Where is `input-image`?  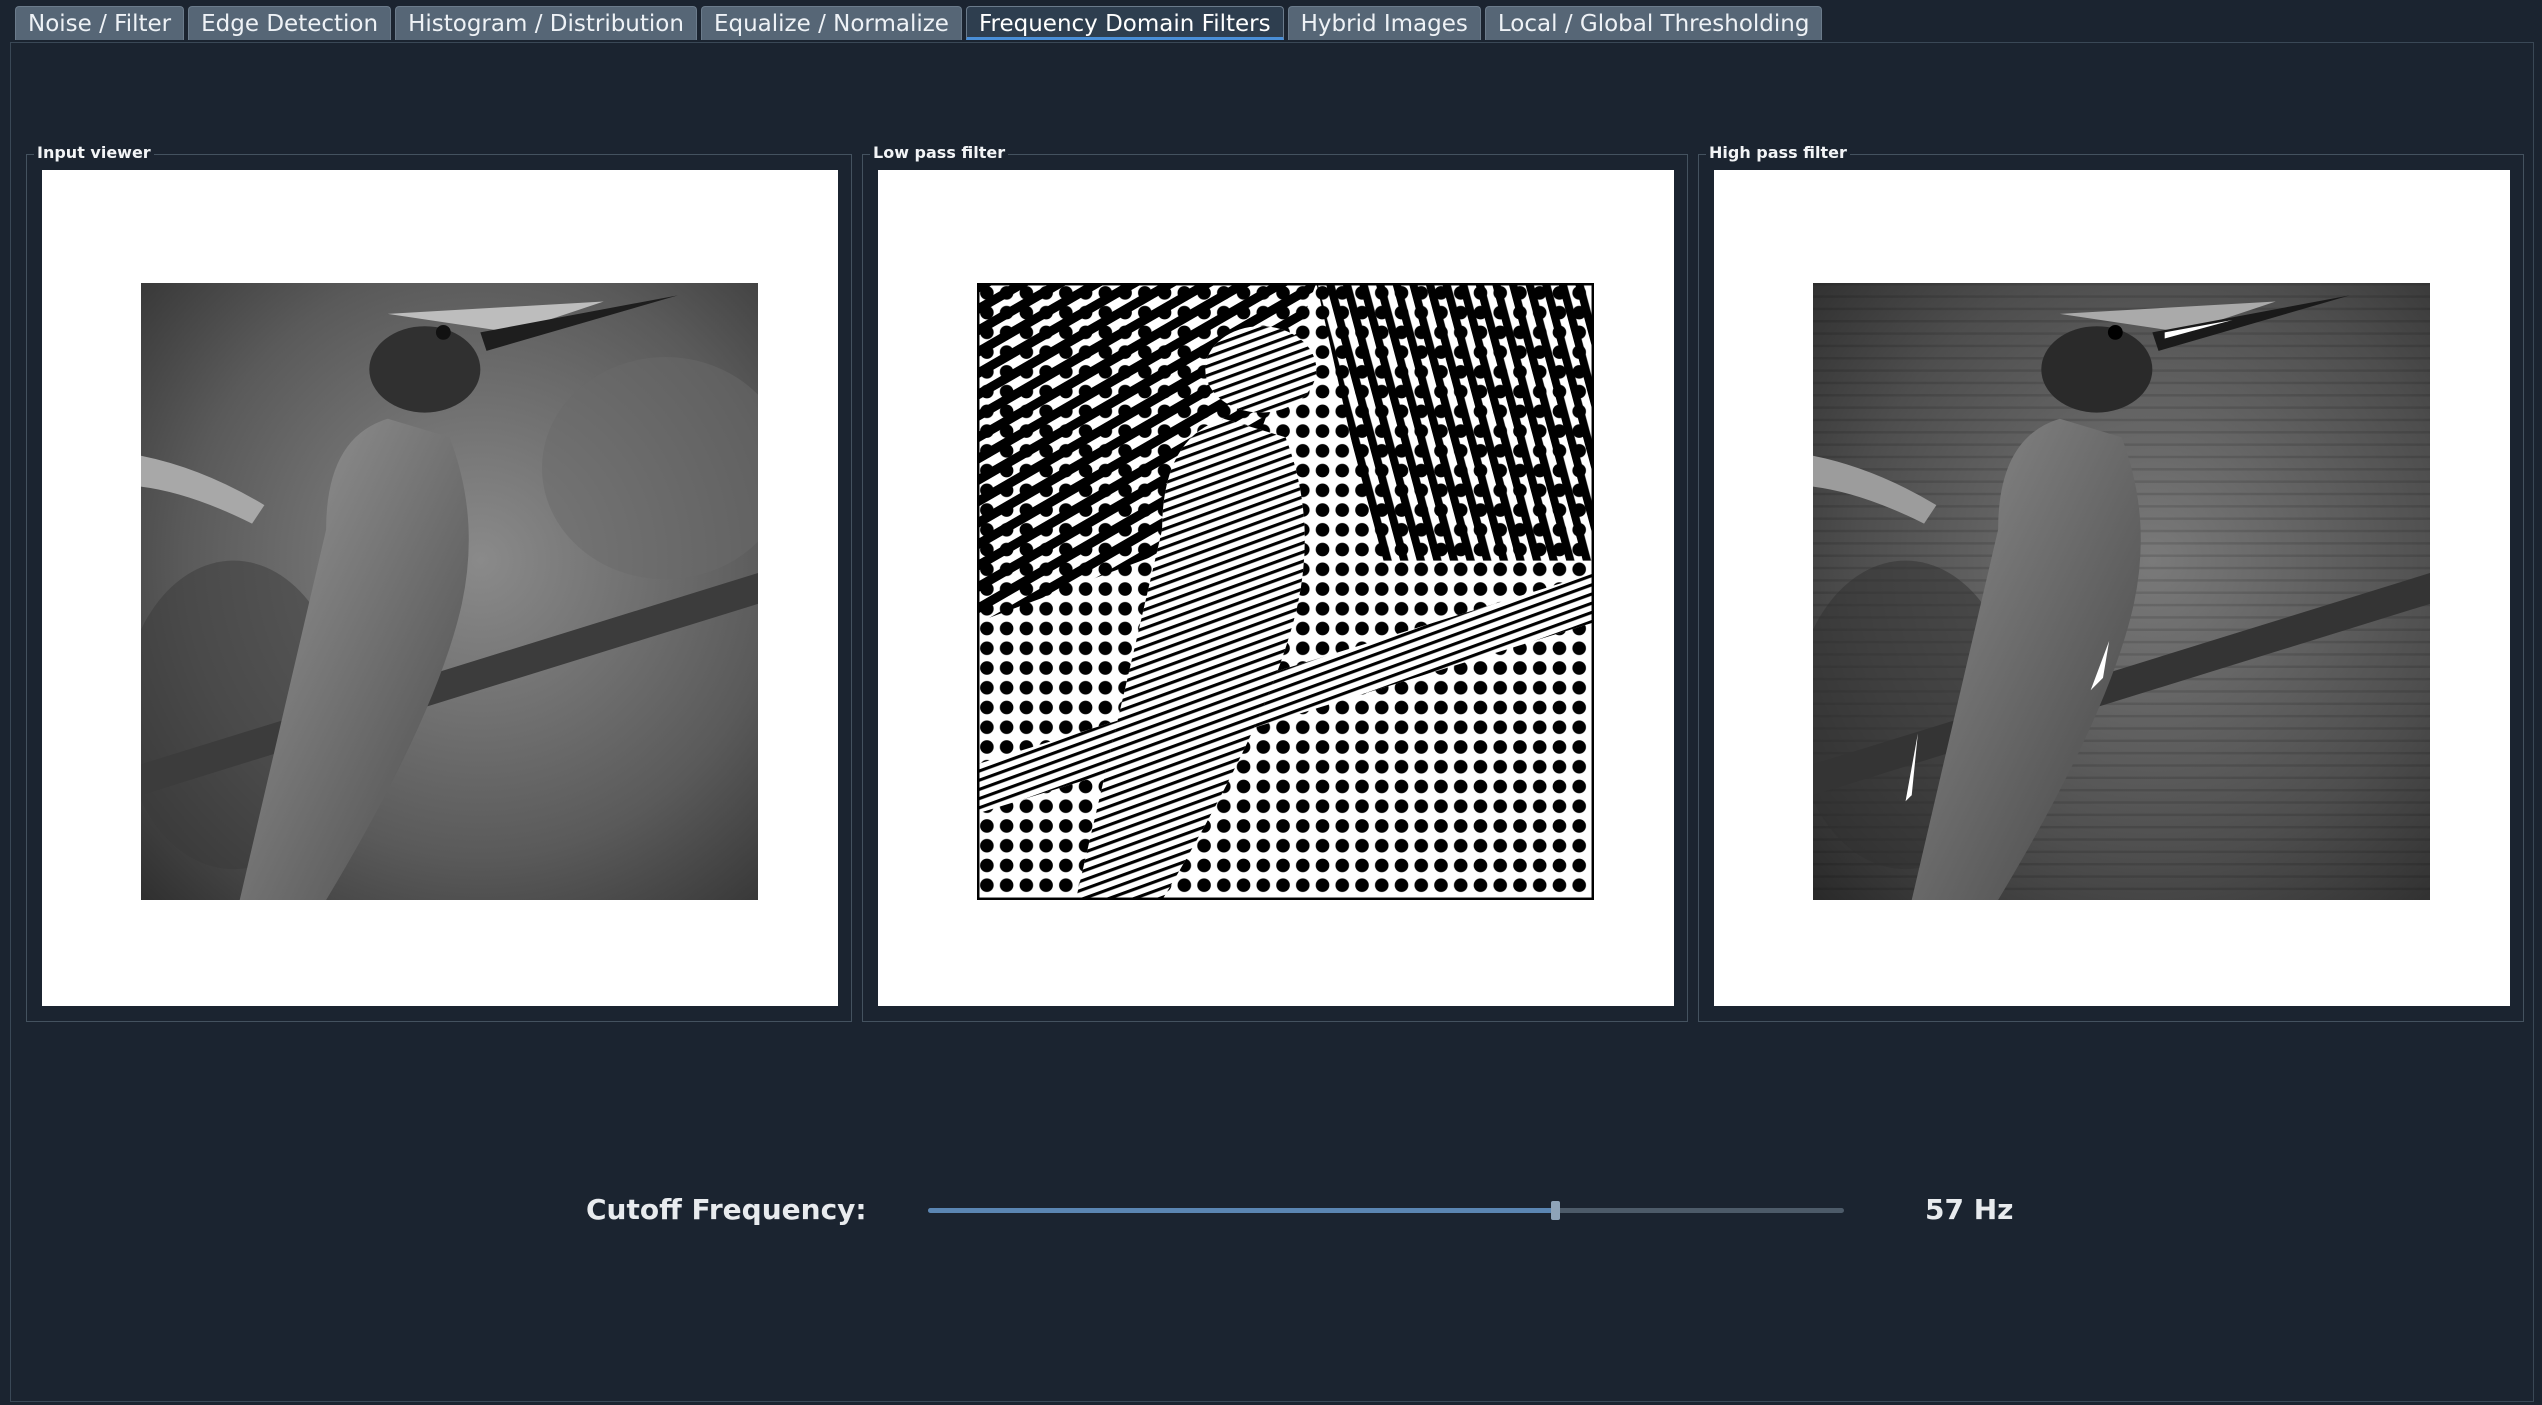
input-image is located at coordinates (449, 591).